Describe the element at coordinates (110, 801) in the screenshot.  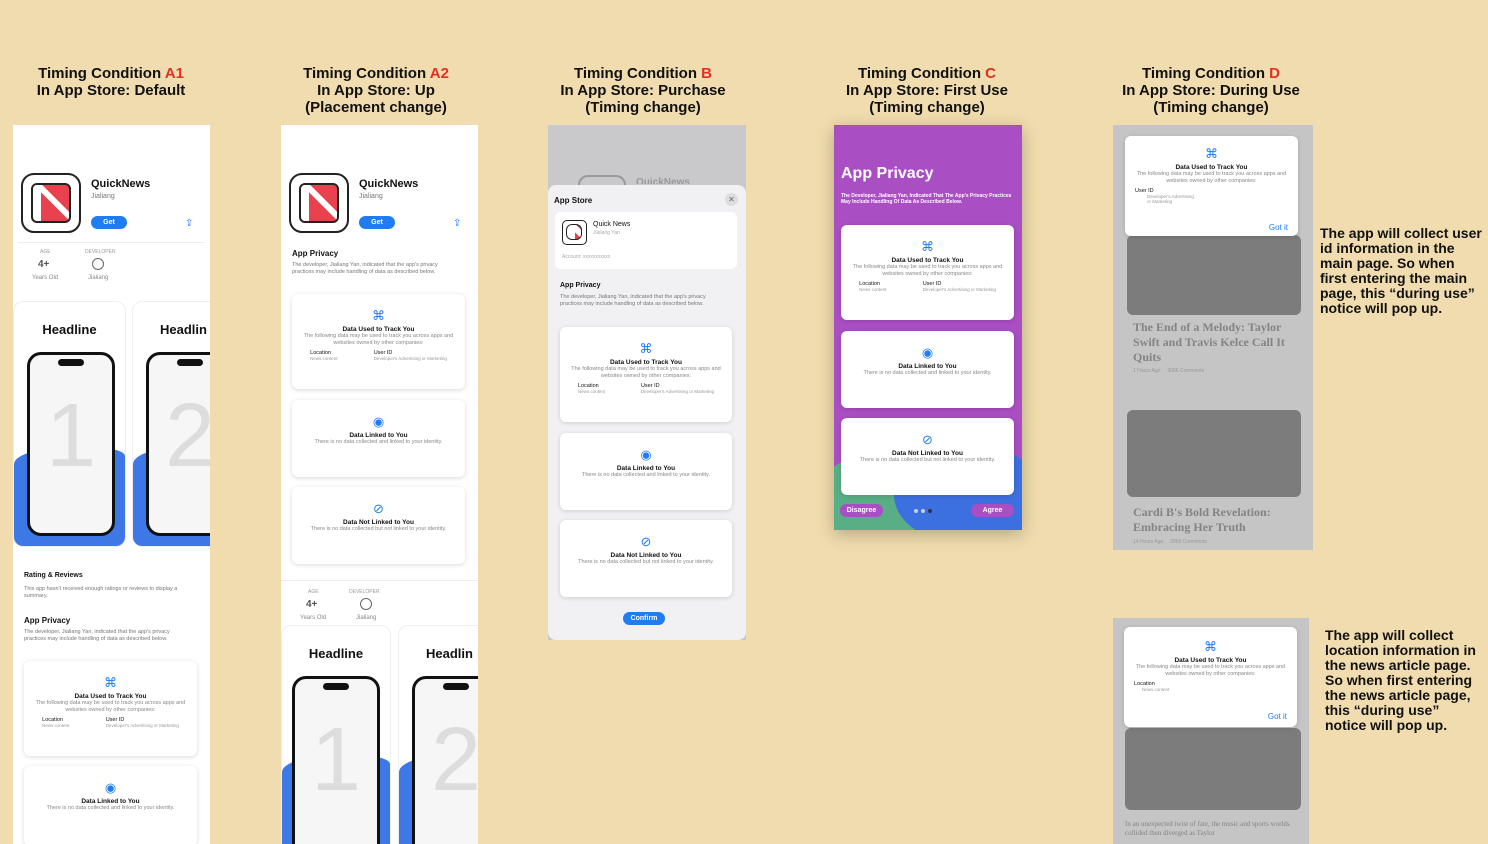
I see `card-title: Data Linked to You` at that location.